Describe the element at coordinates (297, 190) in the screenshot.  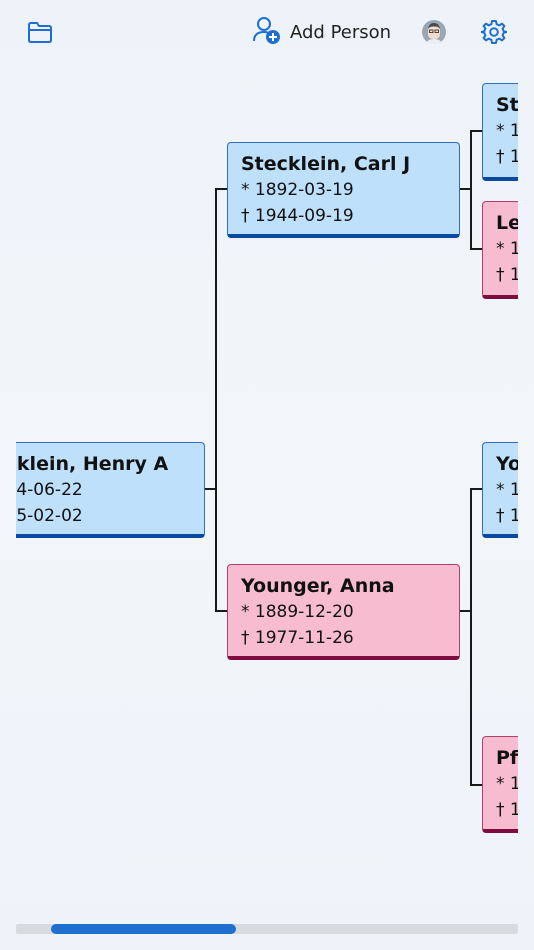
I see `birth-date: * 1892-03-19` at that location.